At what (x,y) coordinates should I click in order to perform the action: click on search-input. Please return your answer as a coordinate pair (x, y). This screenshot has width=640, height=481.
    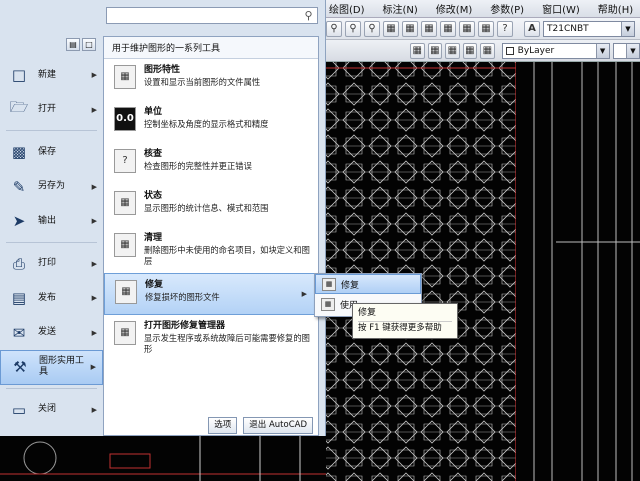
    Looking at the image, I should click on (202, 15).